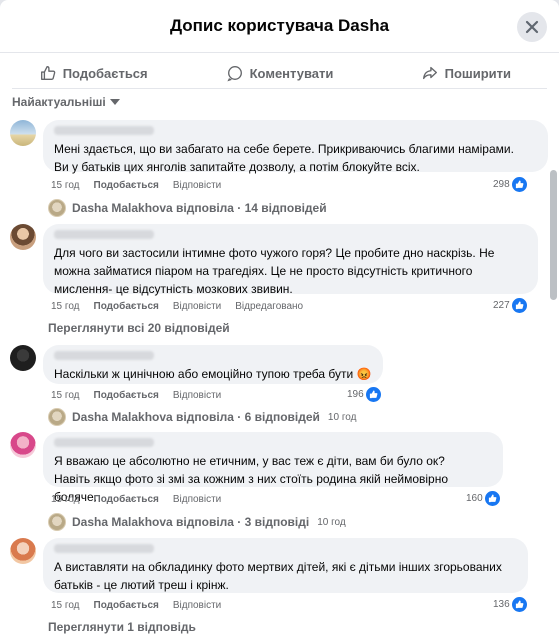 This screenshot has width=559, height=636. I want to click on replies-summary-text: Dasha Malakhova відповіла · 6 відповідей, so click(196, 417).